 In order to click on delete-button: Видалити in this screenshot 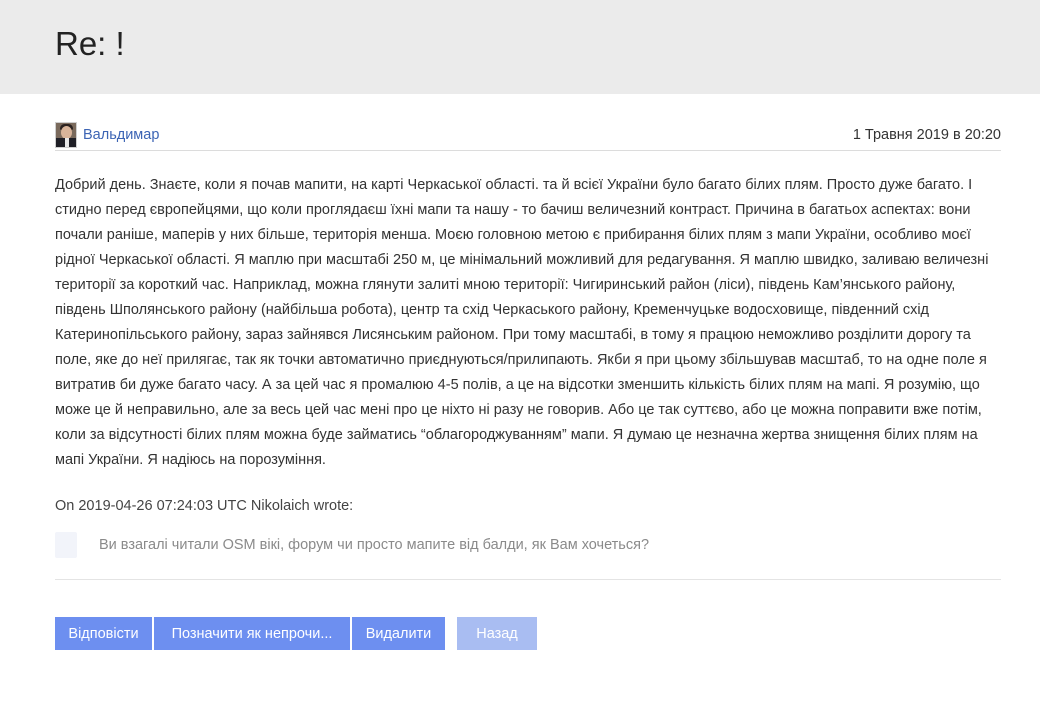, I will do `click(398, 633)`.